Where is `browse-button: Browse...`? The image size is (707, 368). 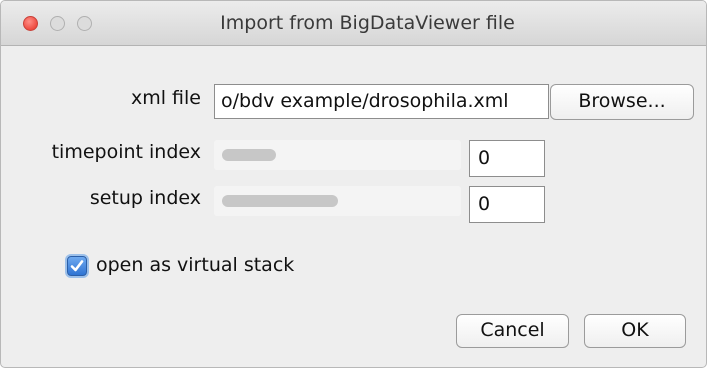
browse-button: Browse... is located at coordinates (622, 102).